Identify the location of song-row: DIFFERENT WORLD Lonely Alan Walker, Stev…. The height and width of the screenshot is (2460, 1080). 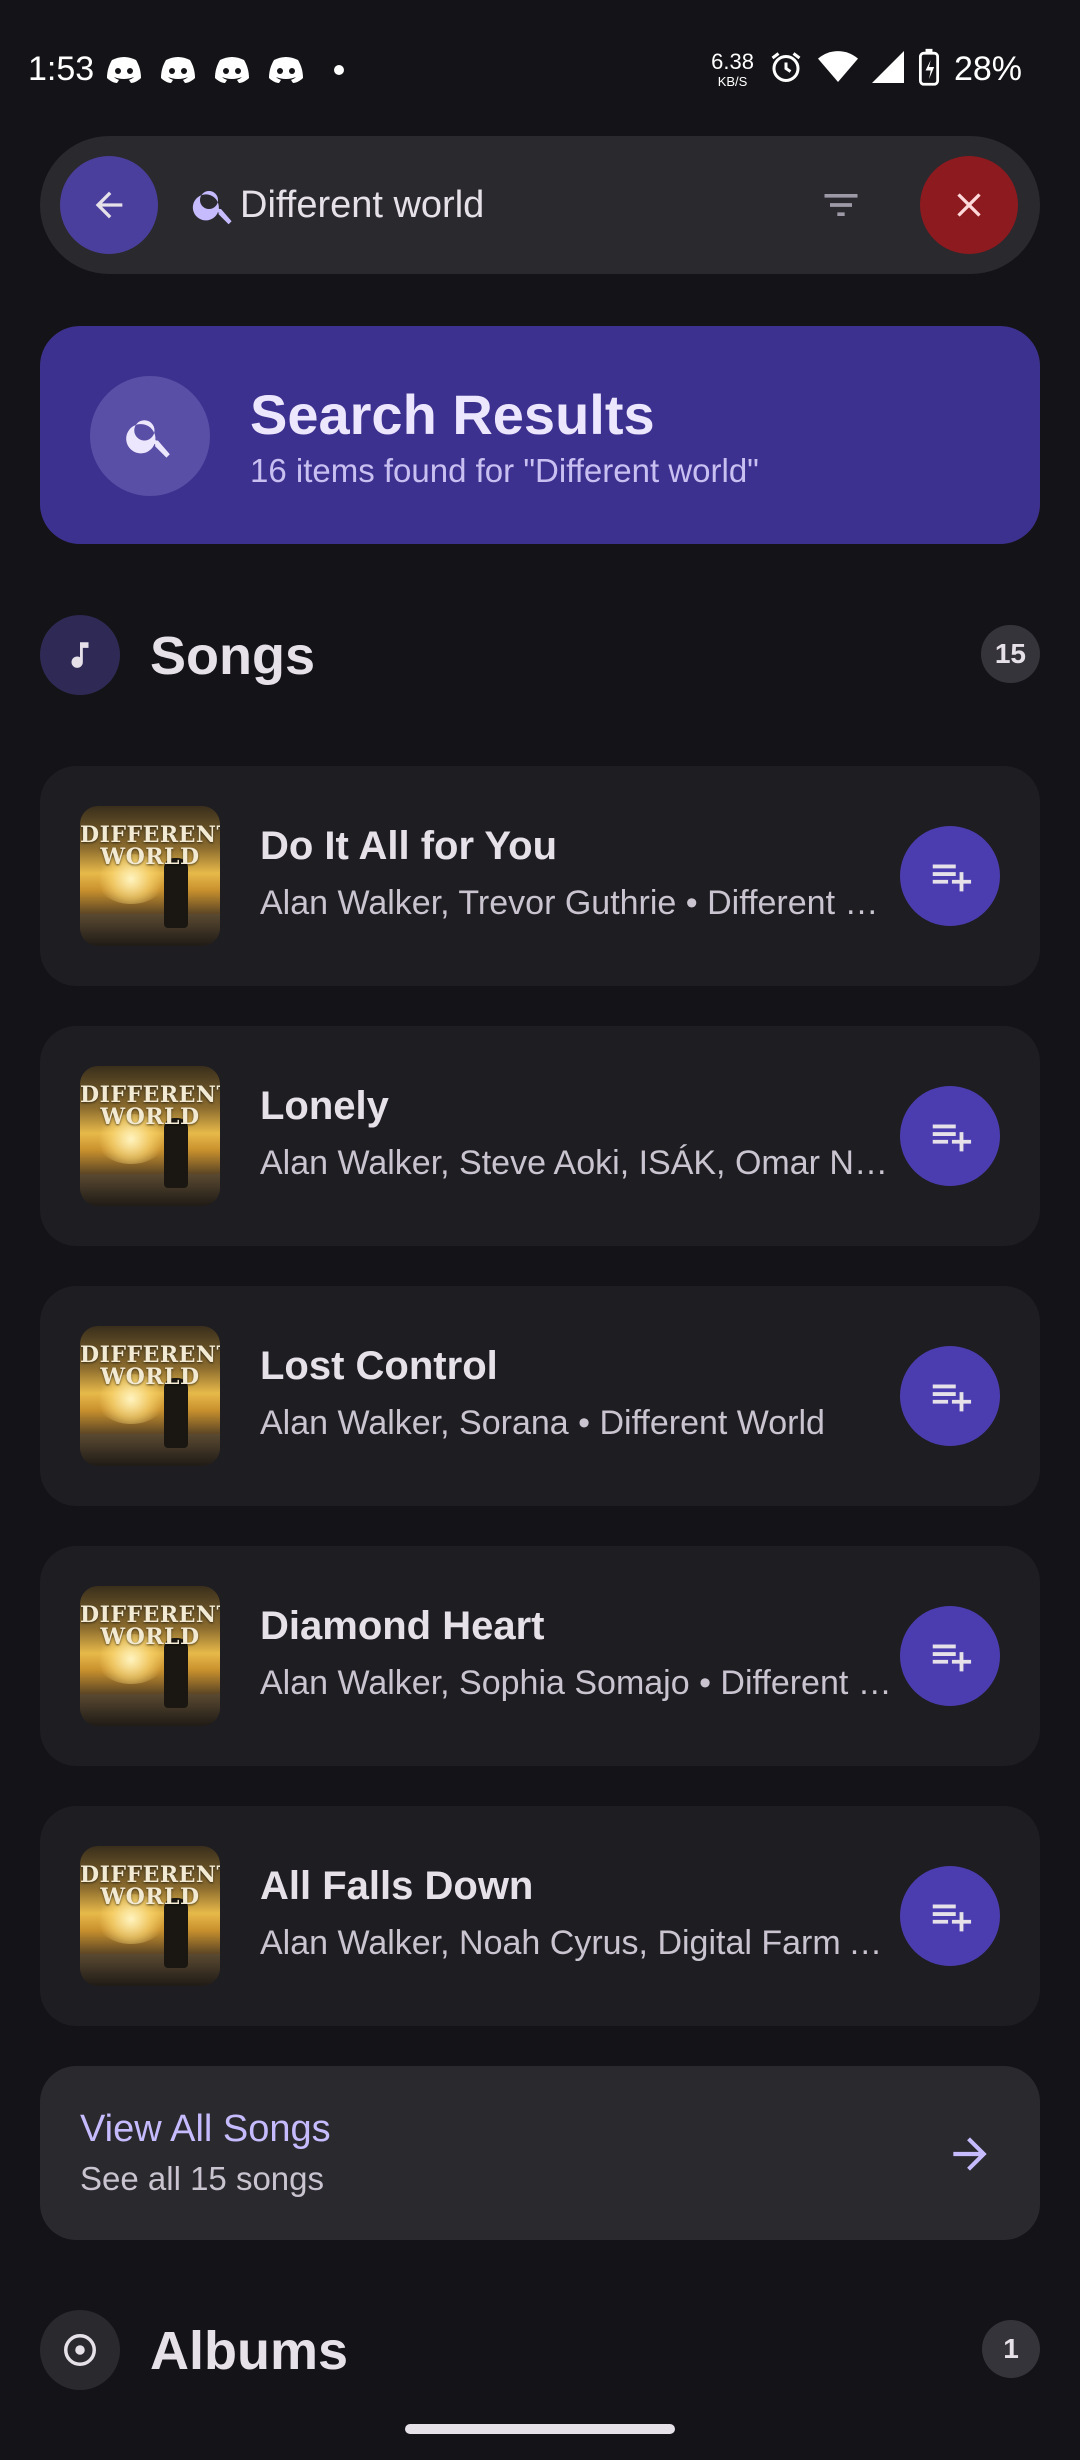
(540, 1136).